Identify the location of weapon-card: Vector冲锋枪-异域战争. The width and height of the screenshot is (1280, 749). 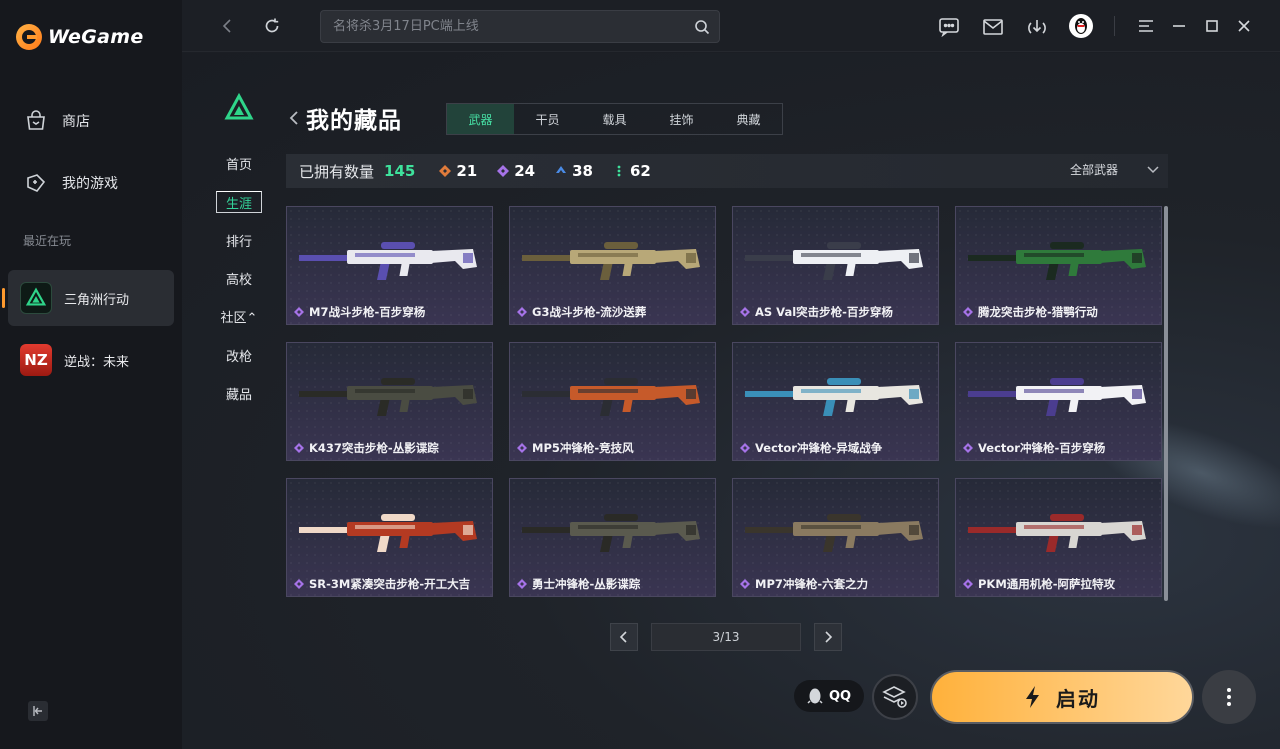
(835, 401).